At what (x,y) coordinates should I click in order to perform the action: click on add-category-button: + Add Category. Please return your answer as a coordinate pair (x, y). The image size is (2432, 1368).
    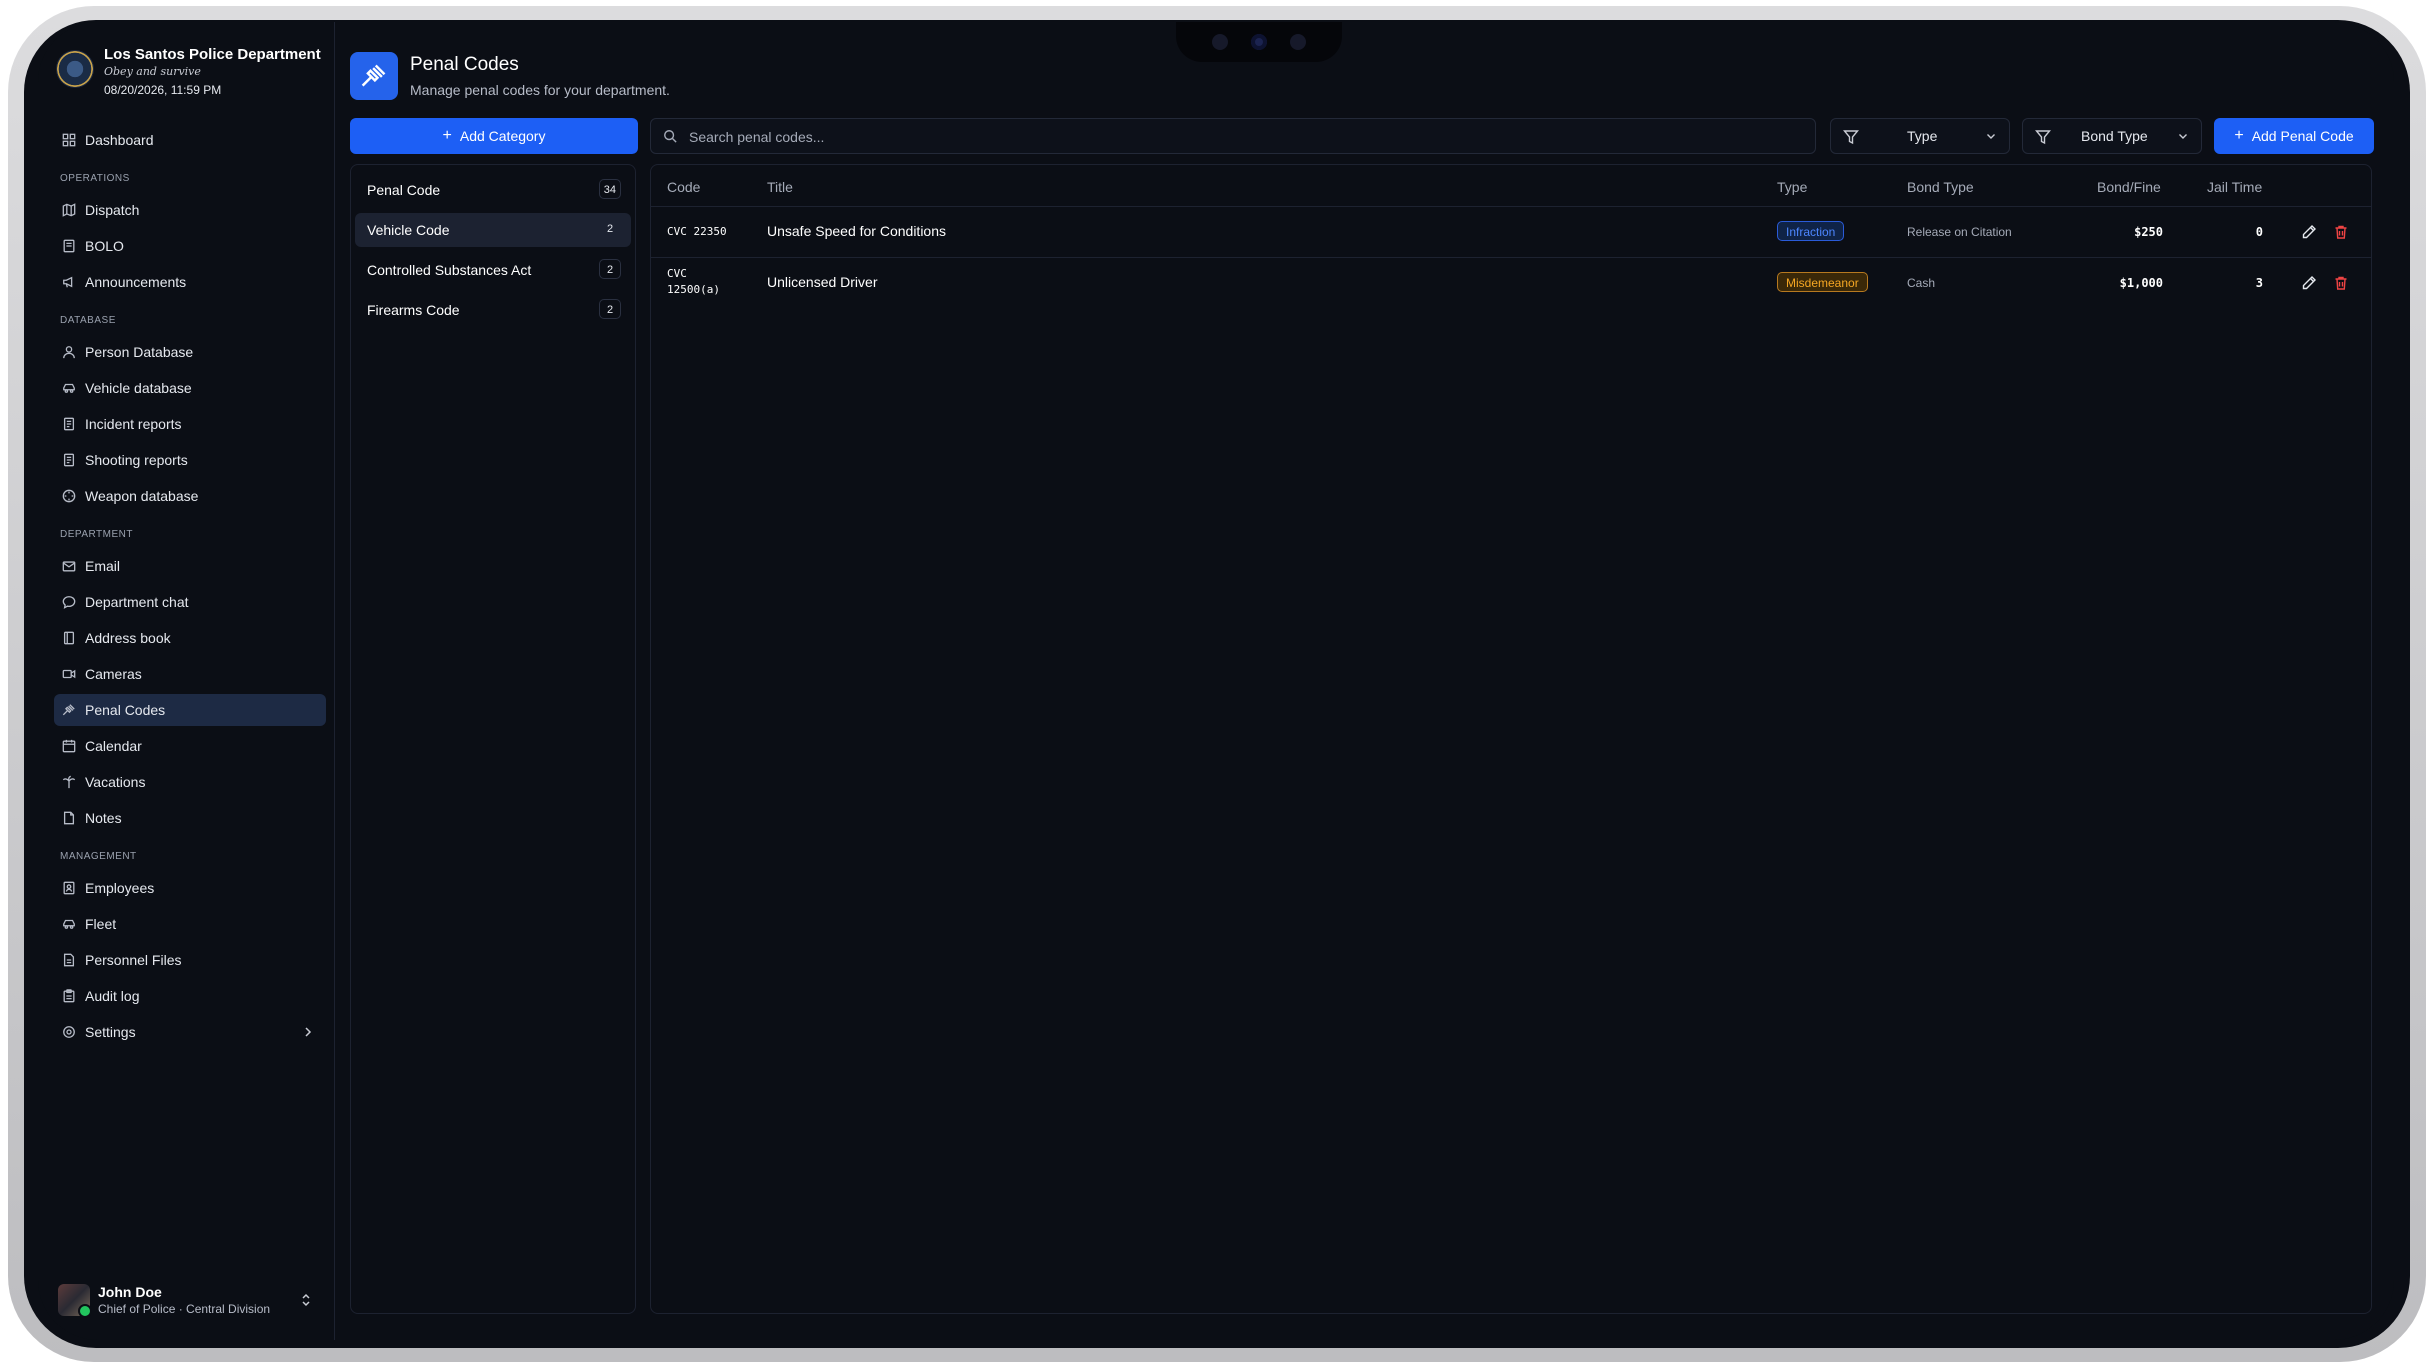
    Looking at the image, I should click on (494, 136).